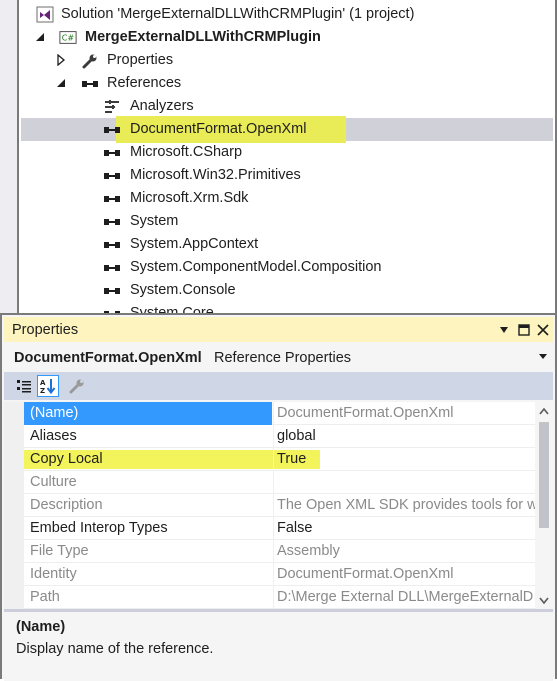 This screenshot has width=557, height=681. What do you see at coordinates (194, 244) in the screenshot?
I see `tree-label: System.AppContext` at bounding box center [194, 244].